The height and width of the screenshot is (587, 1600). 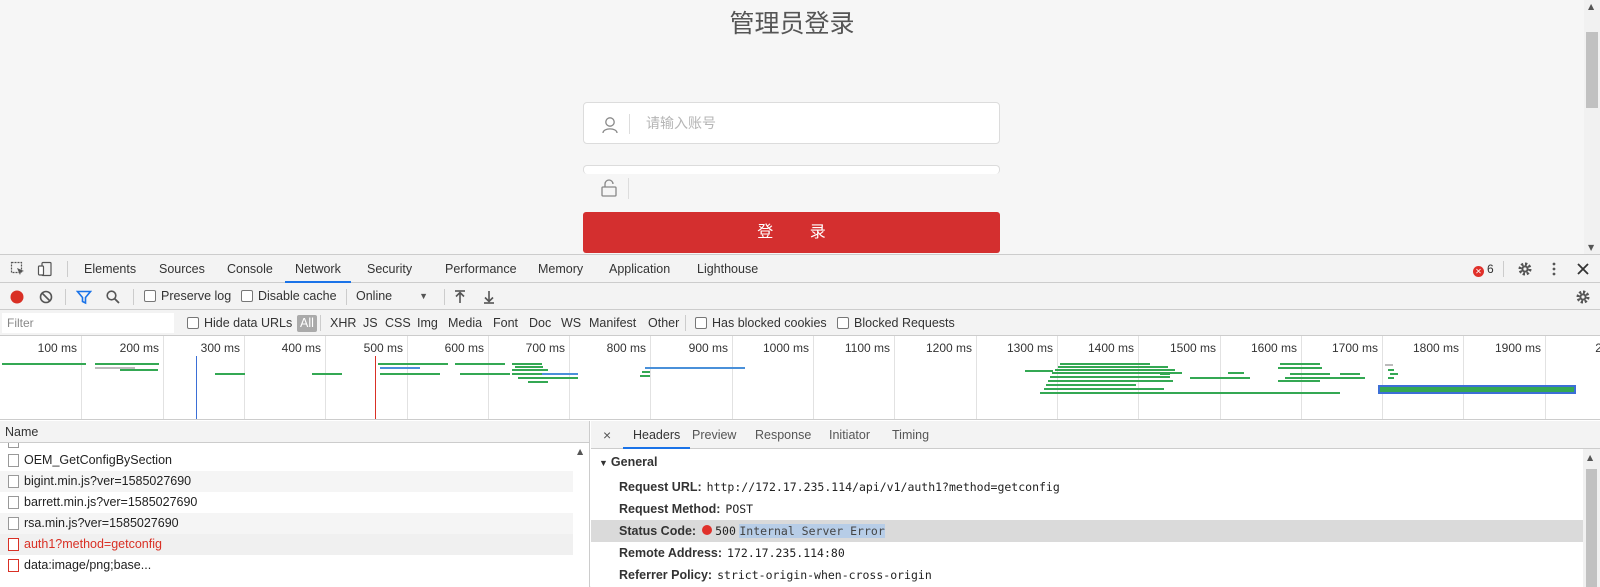 I want to click on inspect-element-icon, so click(x=18, y=269).